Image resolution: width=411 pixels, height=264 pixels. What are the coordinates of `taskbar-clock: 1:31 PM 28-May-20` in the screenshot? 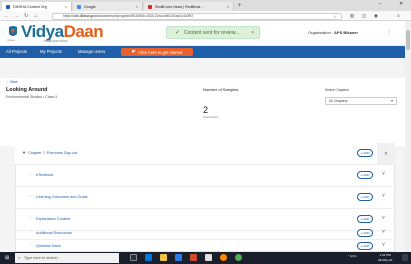 It's located at (385, 257).